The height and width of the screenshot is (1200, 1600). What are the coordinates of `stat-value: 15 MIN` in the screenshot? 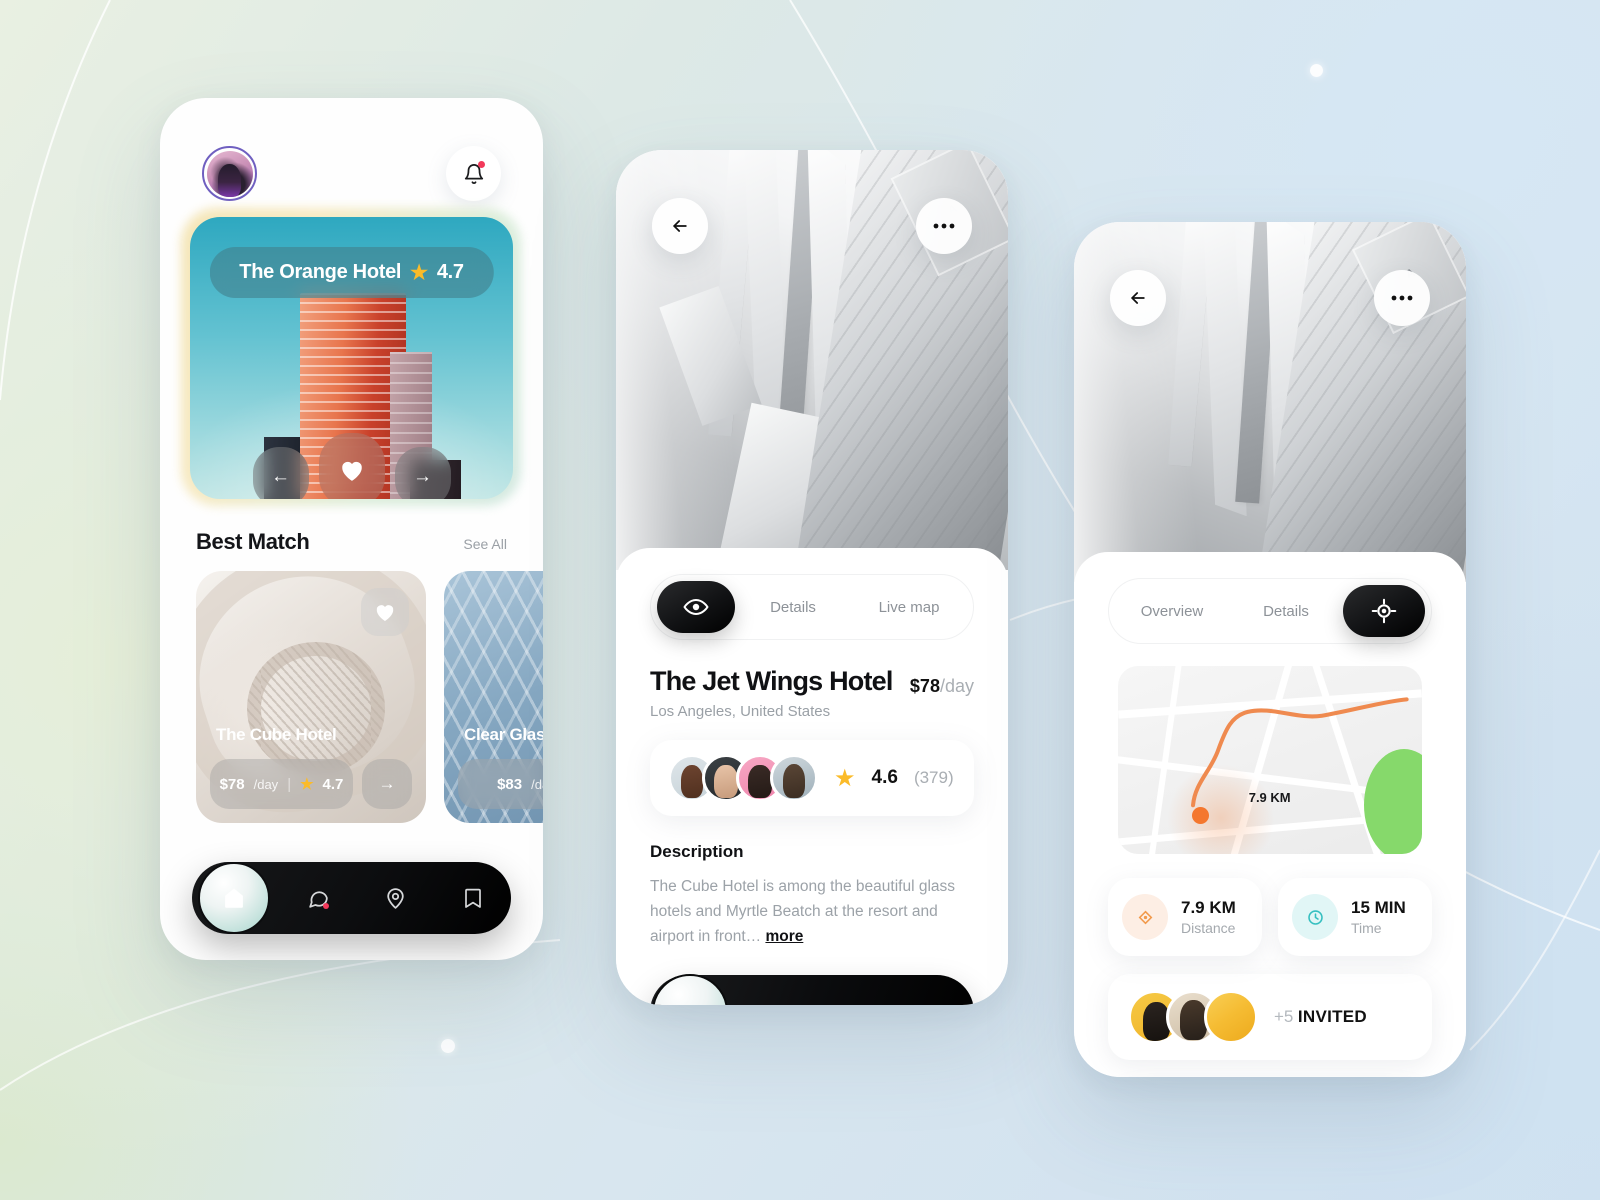 It's located at (1378, 907).